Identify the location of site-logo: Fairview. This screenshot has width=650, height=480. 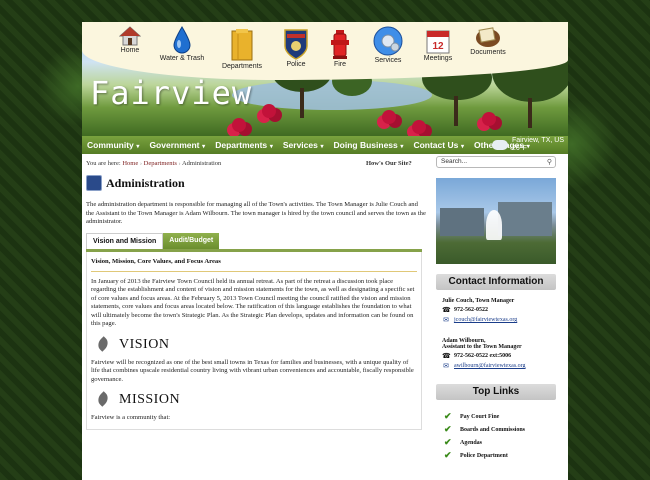
(171, 93).